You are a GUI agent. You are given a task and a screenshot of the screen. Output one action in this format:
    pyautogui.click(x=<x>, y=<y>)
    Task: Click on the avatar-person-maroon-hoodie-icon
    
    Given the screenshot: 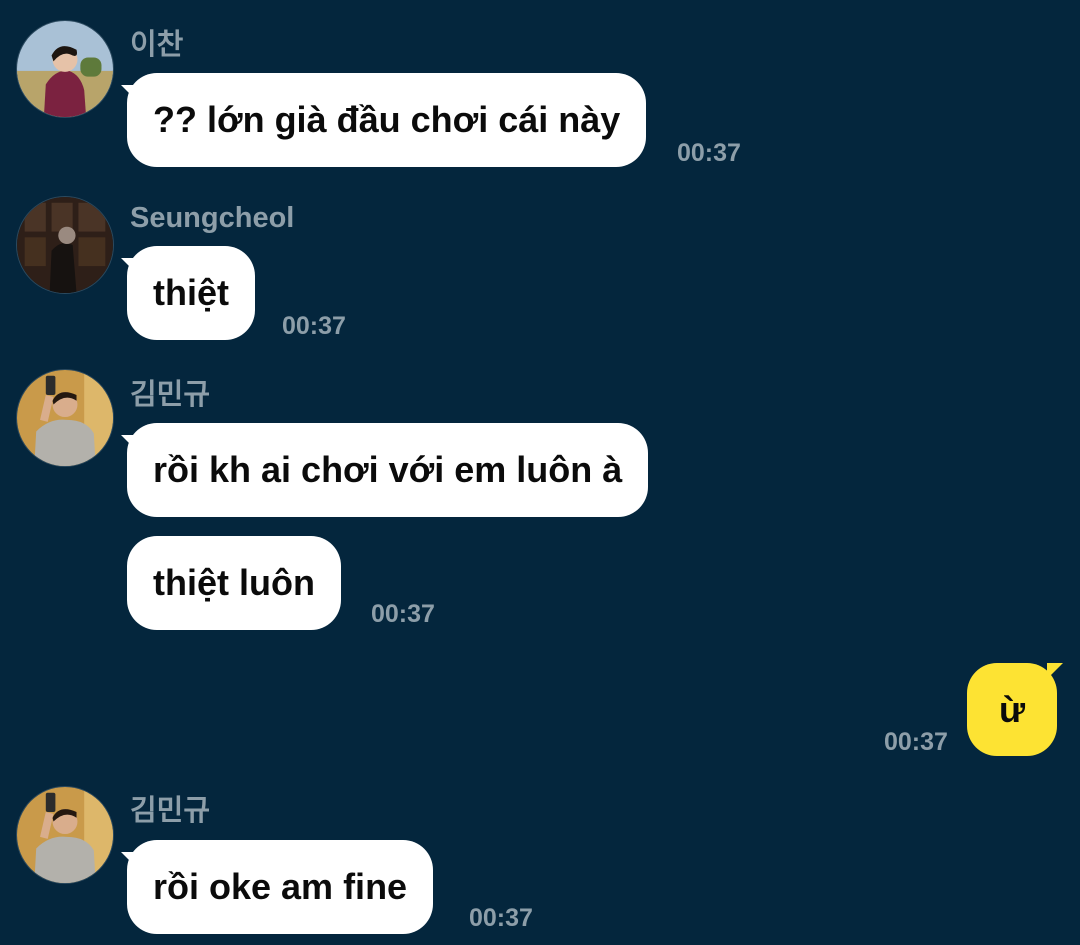 What is the action you would take?
    pyautogui.click(x=65, y=69)
    